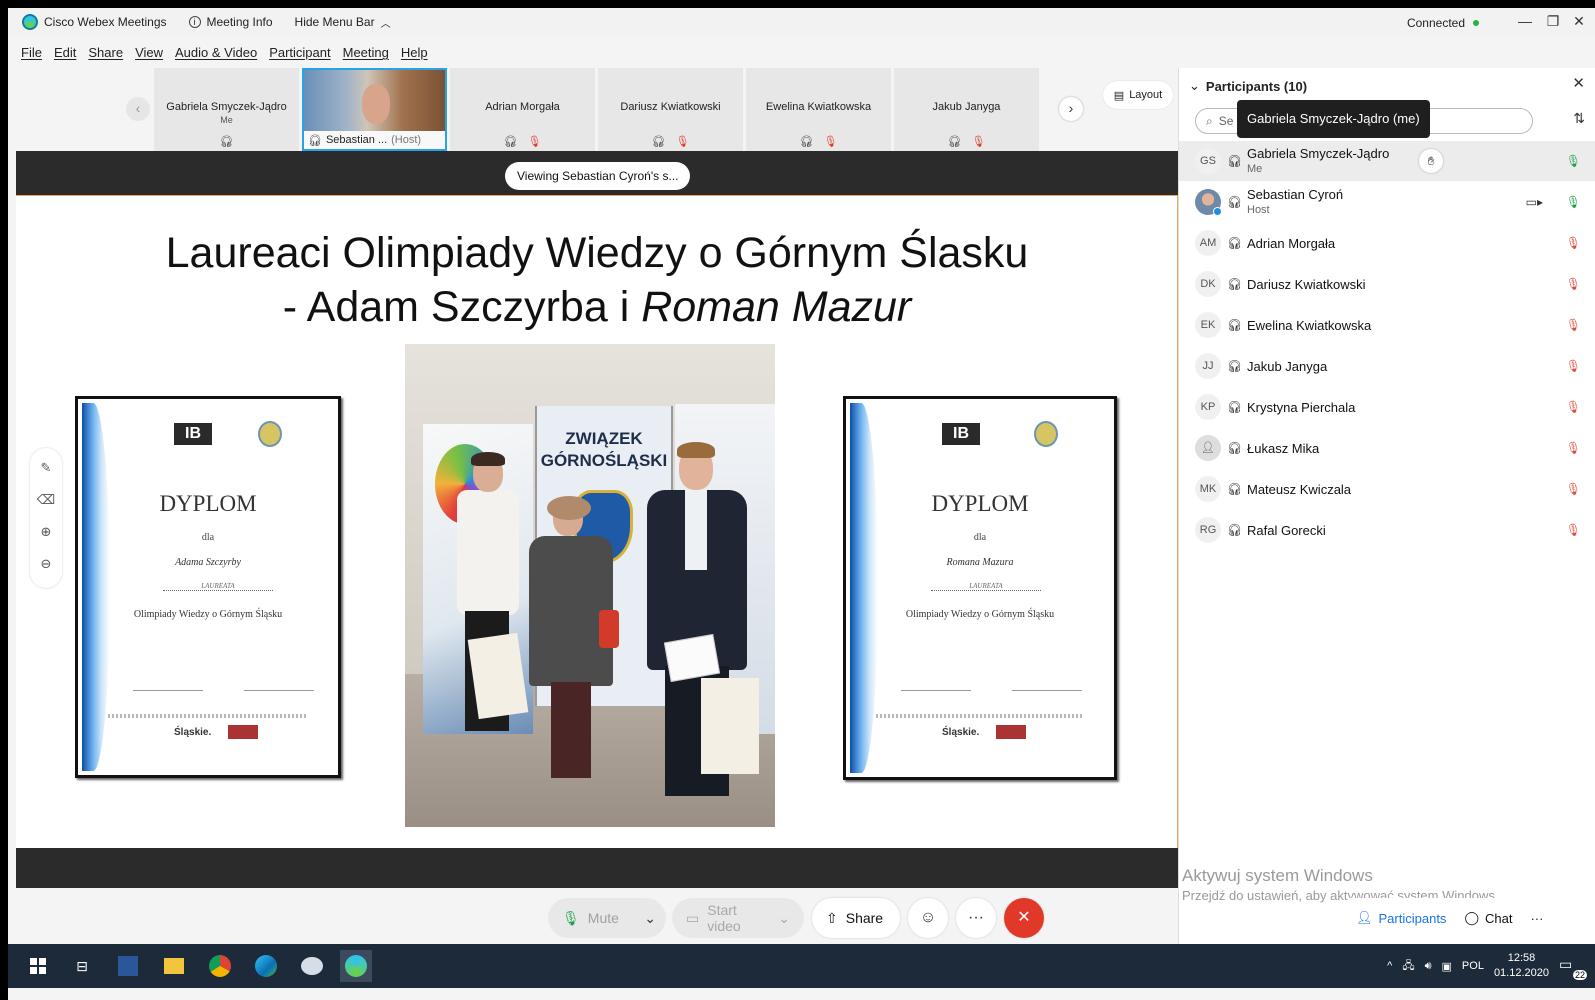  I want to click on start-video-button: ▭ Start video ⌄, so click(738, 918).